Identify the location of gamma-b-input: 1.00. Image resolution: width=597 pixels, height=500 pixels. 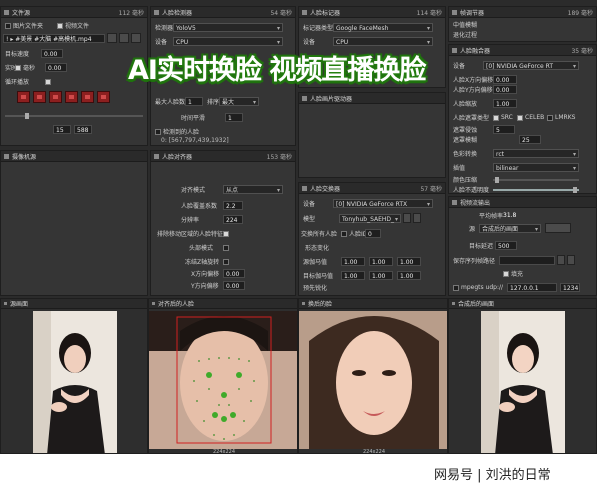
(409, 261).